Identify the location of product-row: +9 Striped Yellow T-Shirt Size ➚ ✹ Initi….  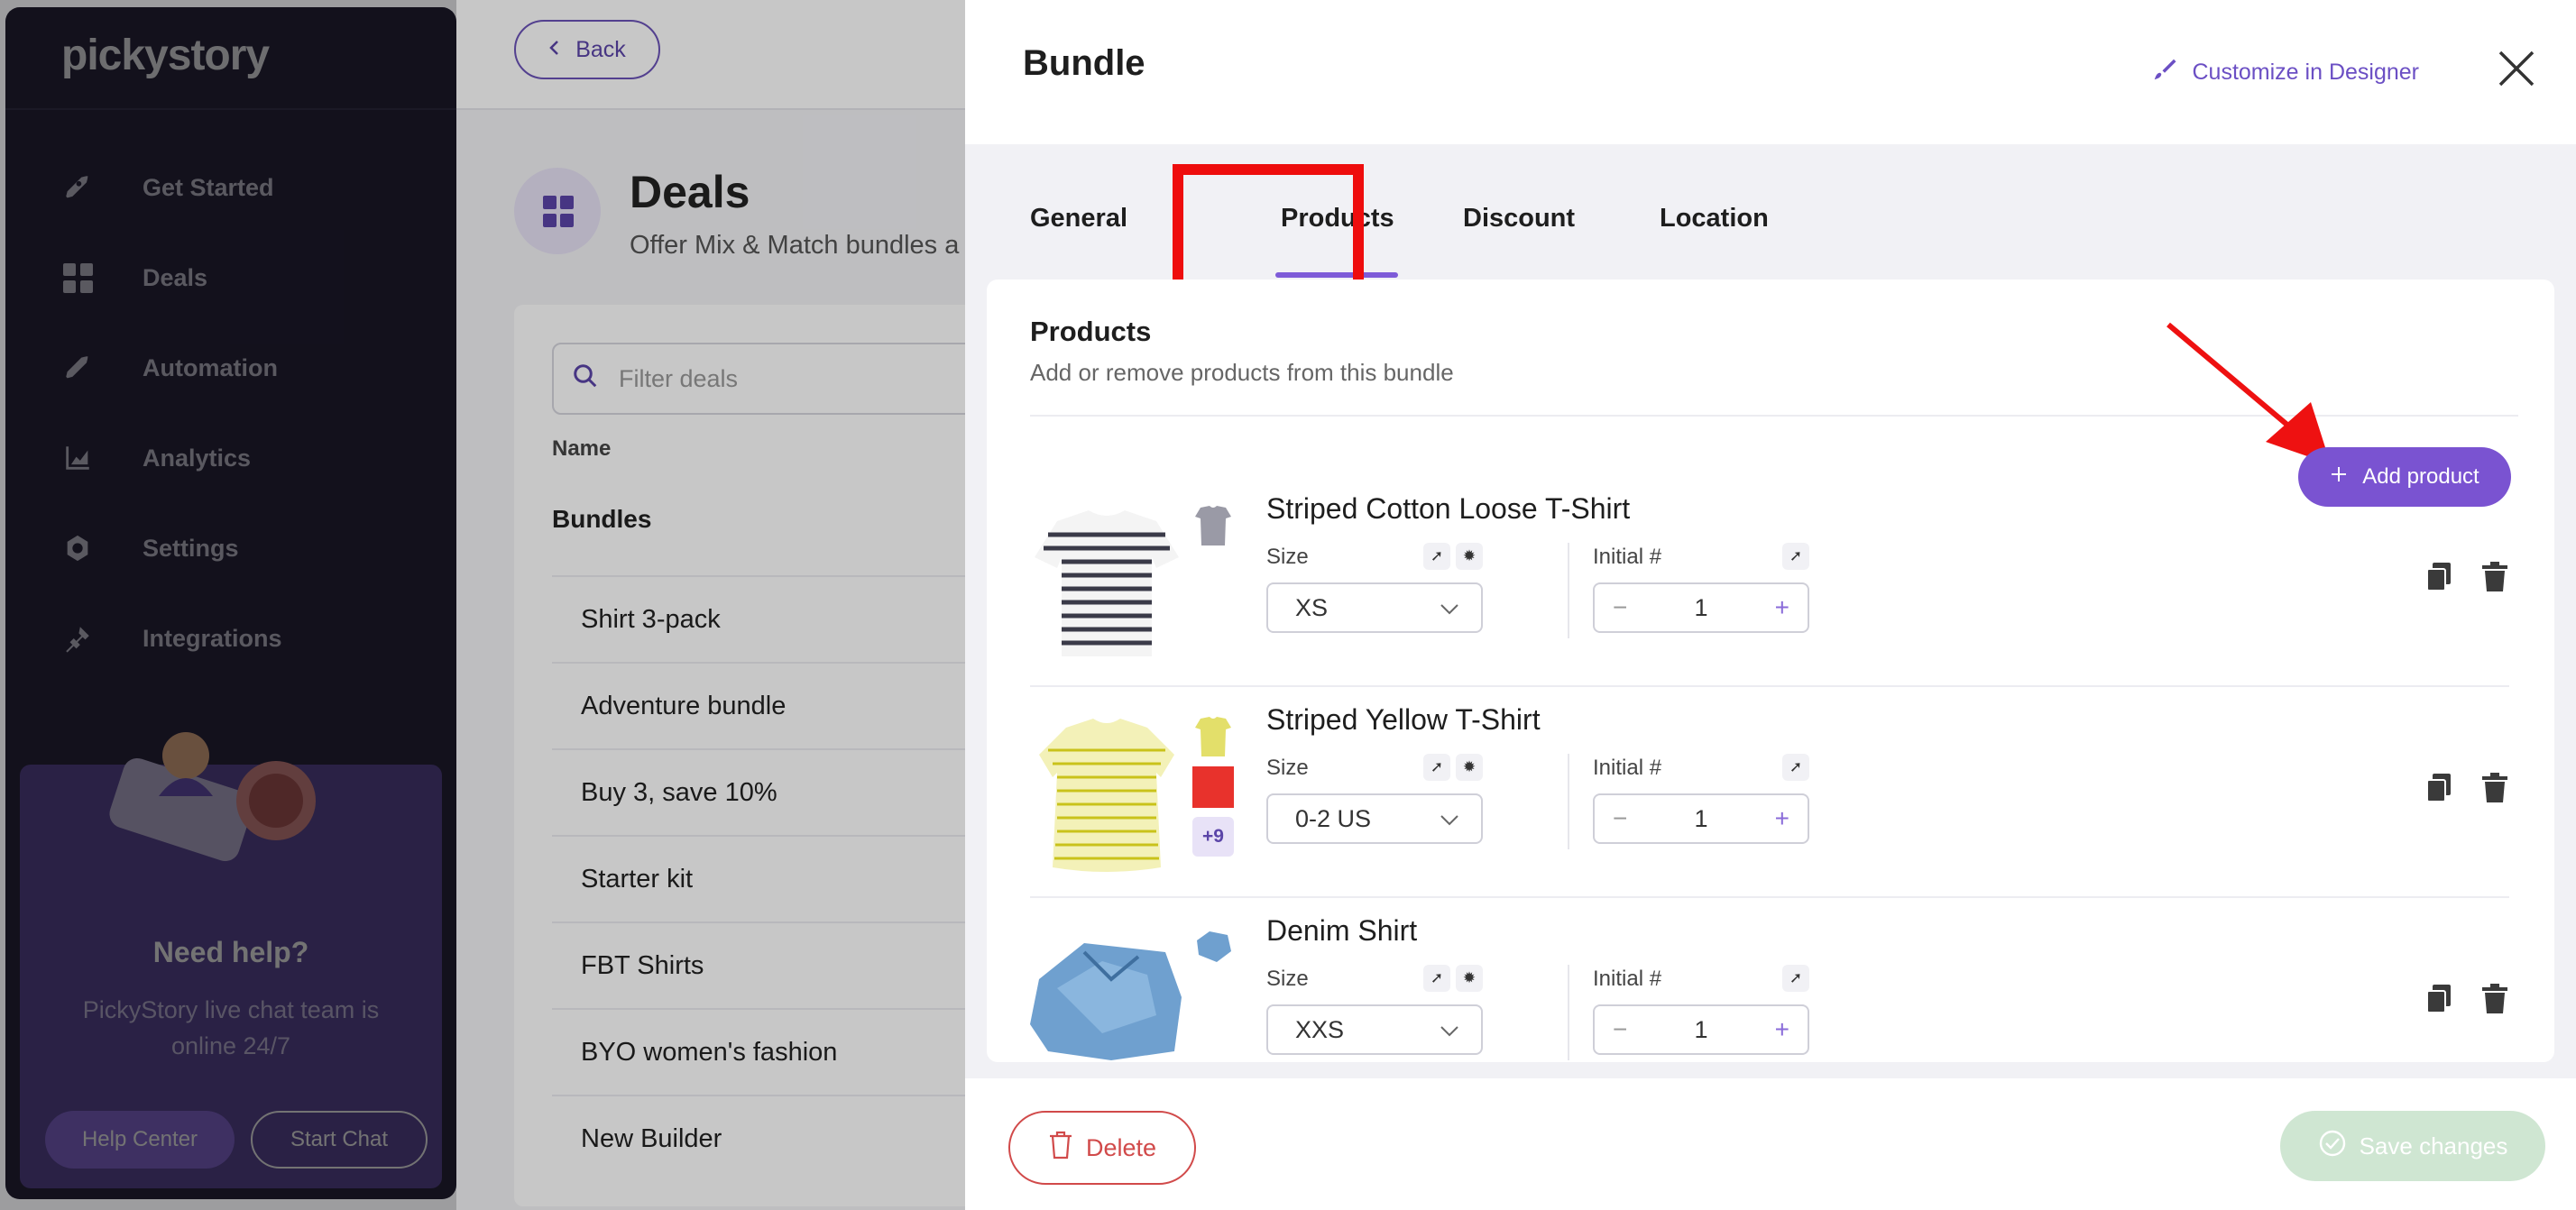
(1770, 808).